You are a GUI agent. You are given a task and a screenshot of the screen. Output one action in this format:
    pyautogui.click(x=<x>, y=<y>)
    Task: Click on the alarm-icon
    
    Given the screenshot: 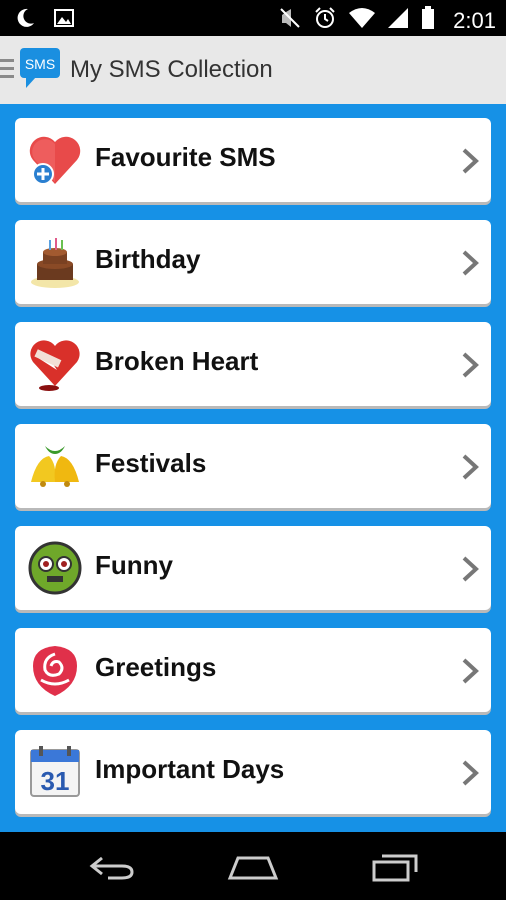 What is the action you would take?
    pyautogui.click(x=325, y=20)
    